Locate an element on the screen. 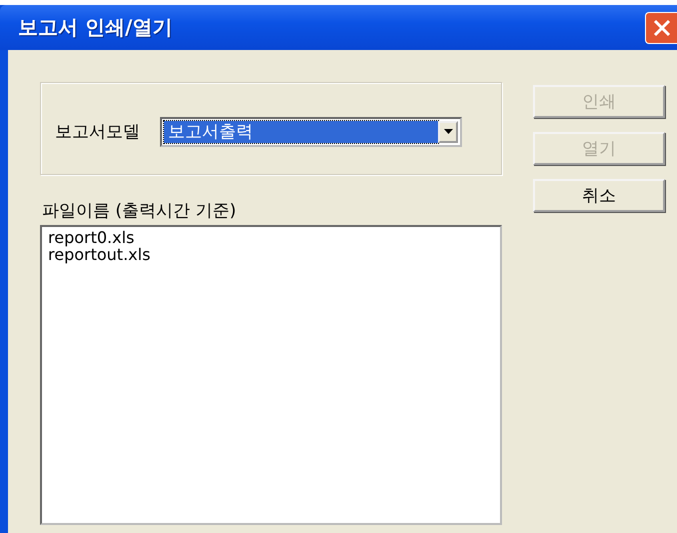 This screenshot has height=533, width=677. close-button is located at coordinates (661, 28).